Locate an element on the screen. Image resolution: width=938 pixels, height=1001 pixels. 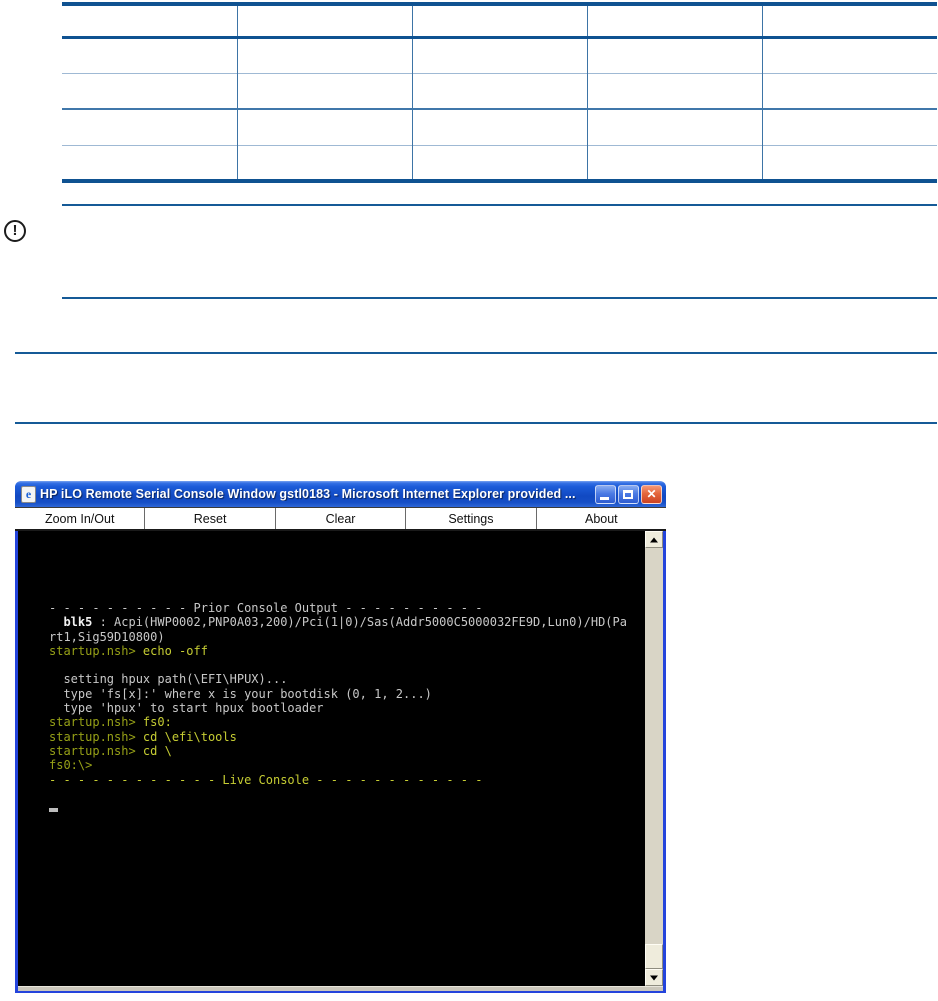
console-text-segment: type 'hpux' to start hpux bootloader is located at coordinates (186, 708).